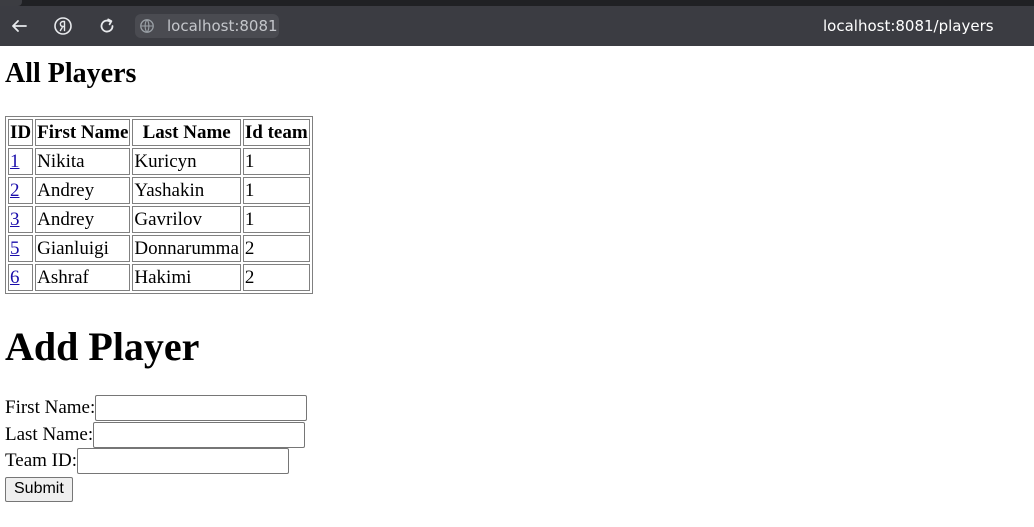 Image resolution: width=1034 pixels, height=527 pixels. I want to click on first-name-label: First Name:, so click(50, 408).